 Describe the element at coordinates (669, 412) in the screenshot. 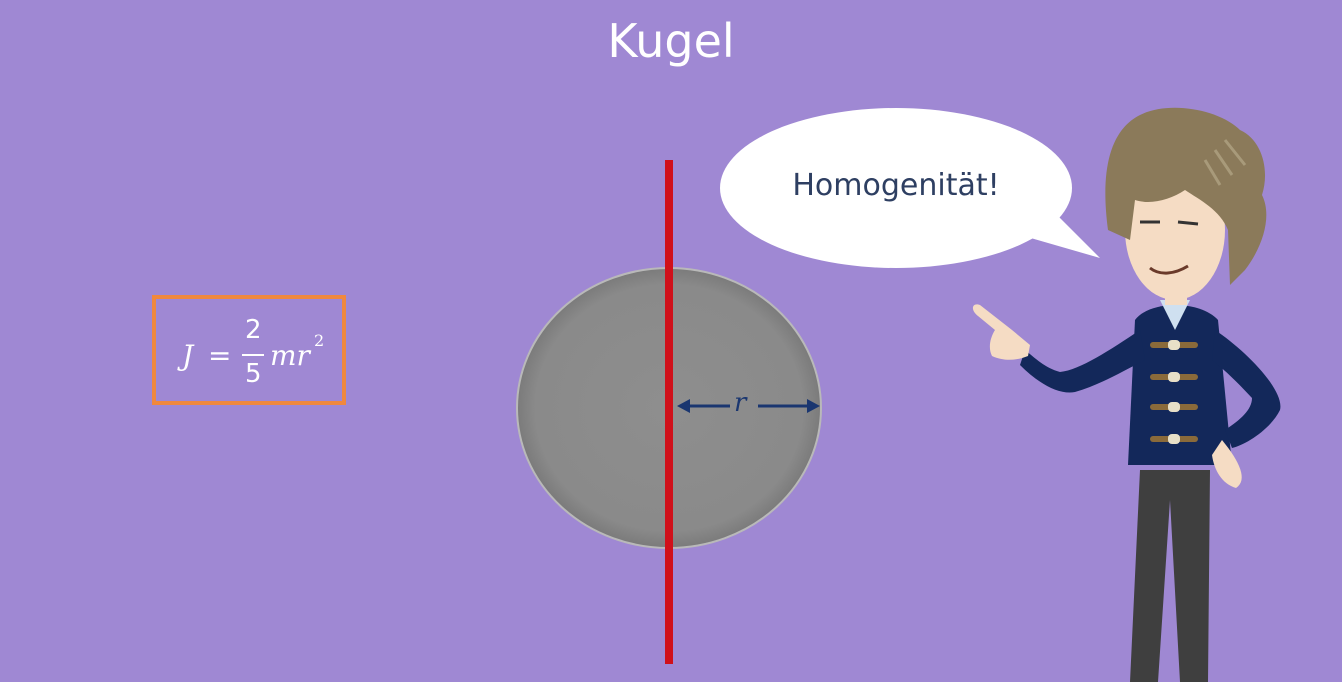

I see `rotation-axis` at that location.